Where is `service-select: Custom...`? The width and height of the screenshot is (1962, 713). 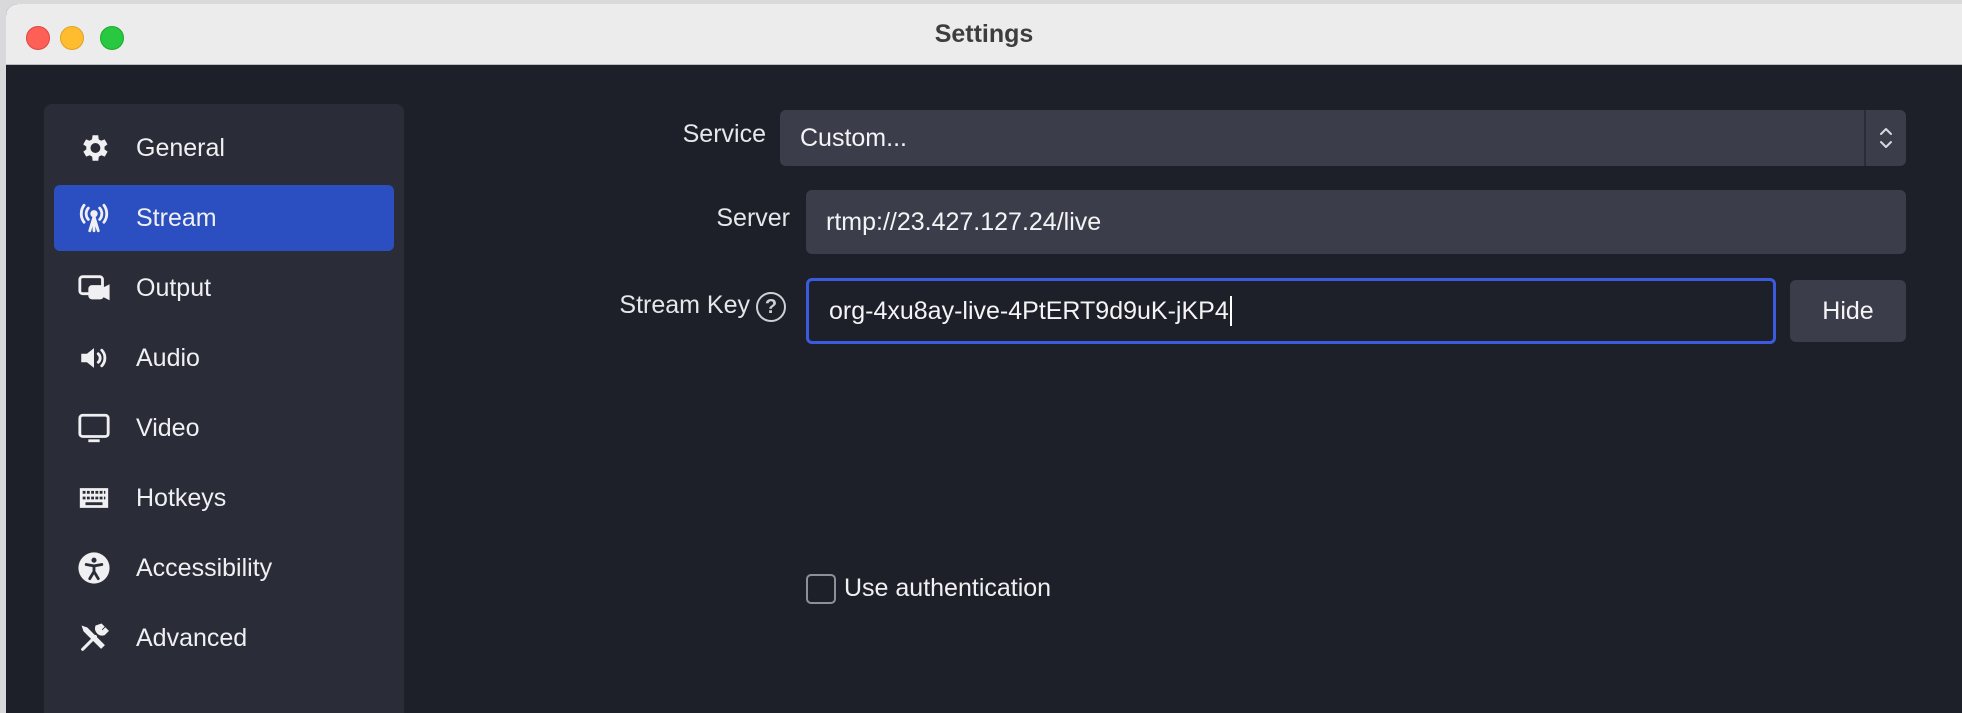
service-select: Custom... is located at coordinates (1343, 138).